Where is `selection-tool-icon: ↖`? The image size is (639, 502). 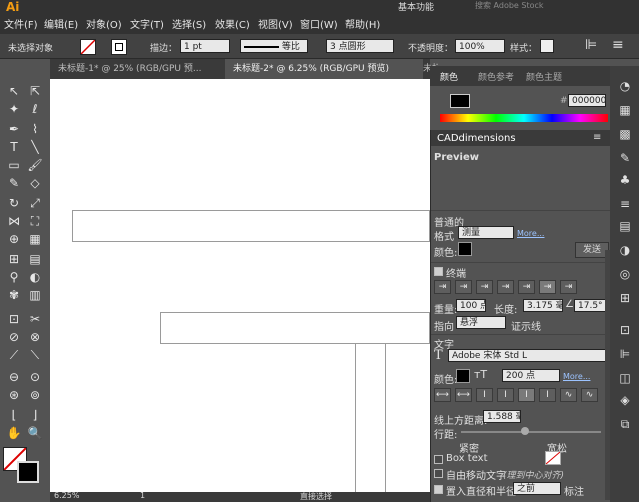
selection-tool-icon: ↖ is located at coordinates (14, 91).